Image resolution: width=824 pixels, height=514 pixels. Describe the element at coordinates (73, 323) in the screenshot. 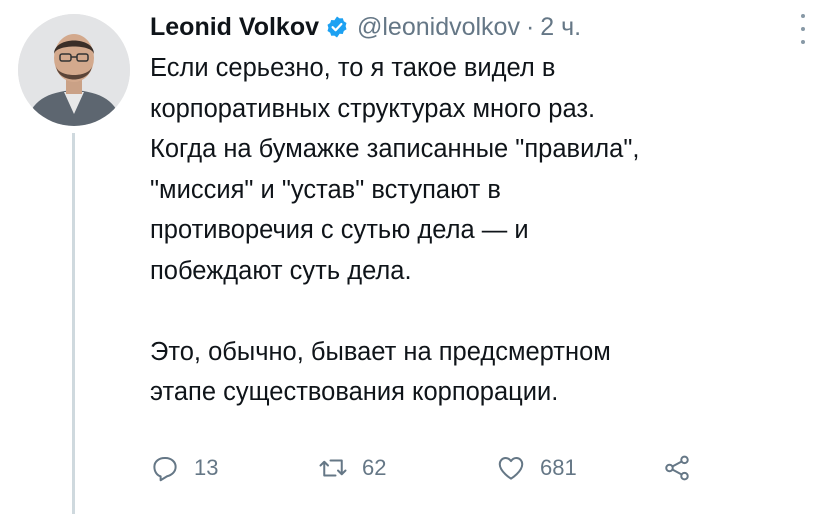

I see `thread-line` at that location.